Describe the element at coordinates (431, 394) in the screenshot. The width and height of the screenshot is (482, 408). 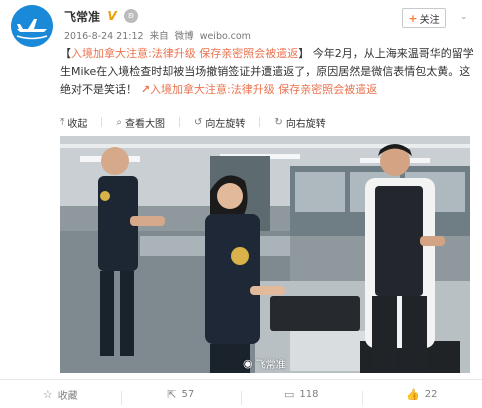
I see `like-count: 22` at that location.